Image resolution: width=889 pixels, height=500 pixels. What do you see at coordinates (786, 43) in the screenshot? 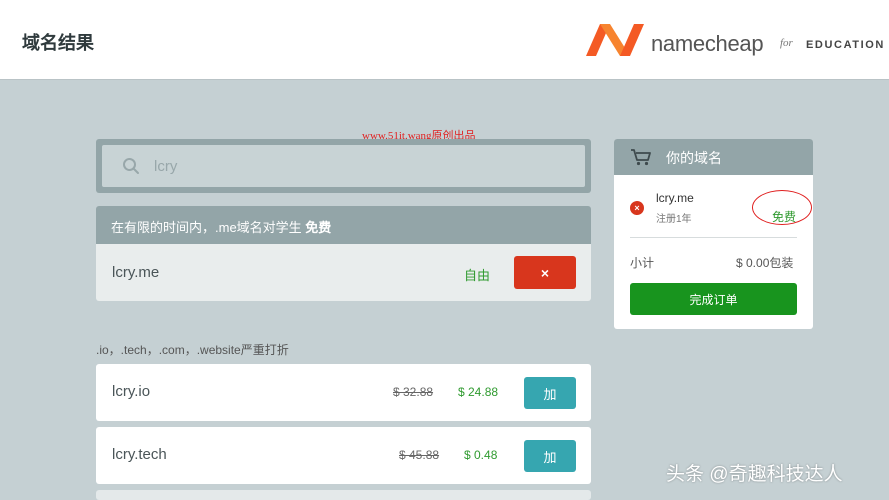
I see `brand-for: for` at bounding box center [786, 43].